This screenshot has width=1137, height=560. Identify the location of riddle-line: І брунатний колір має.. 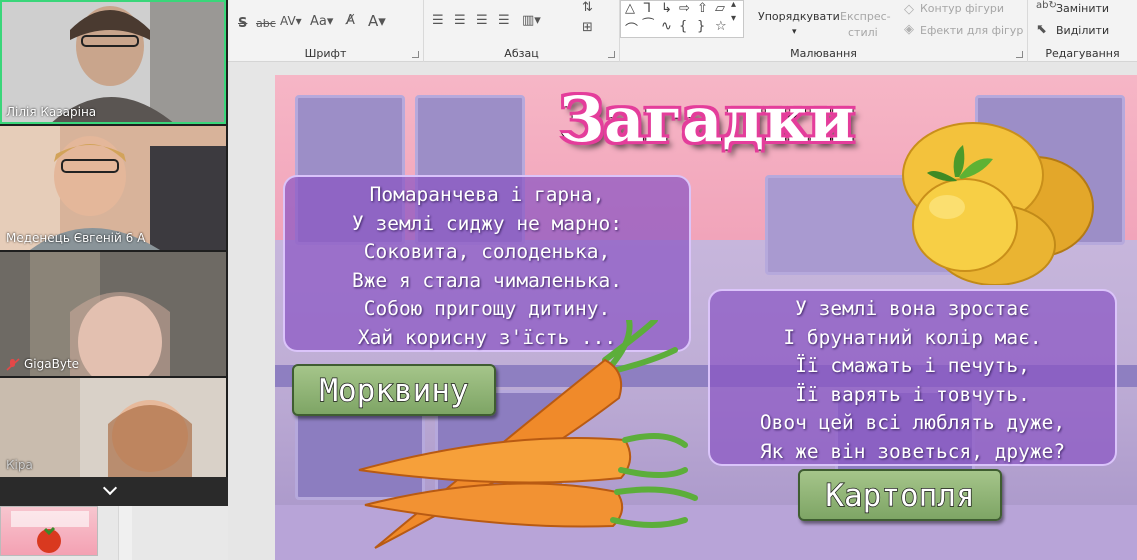
(912, 337).